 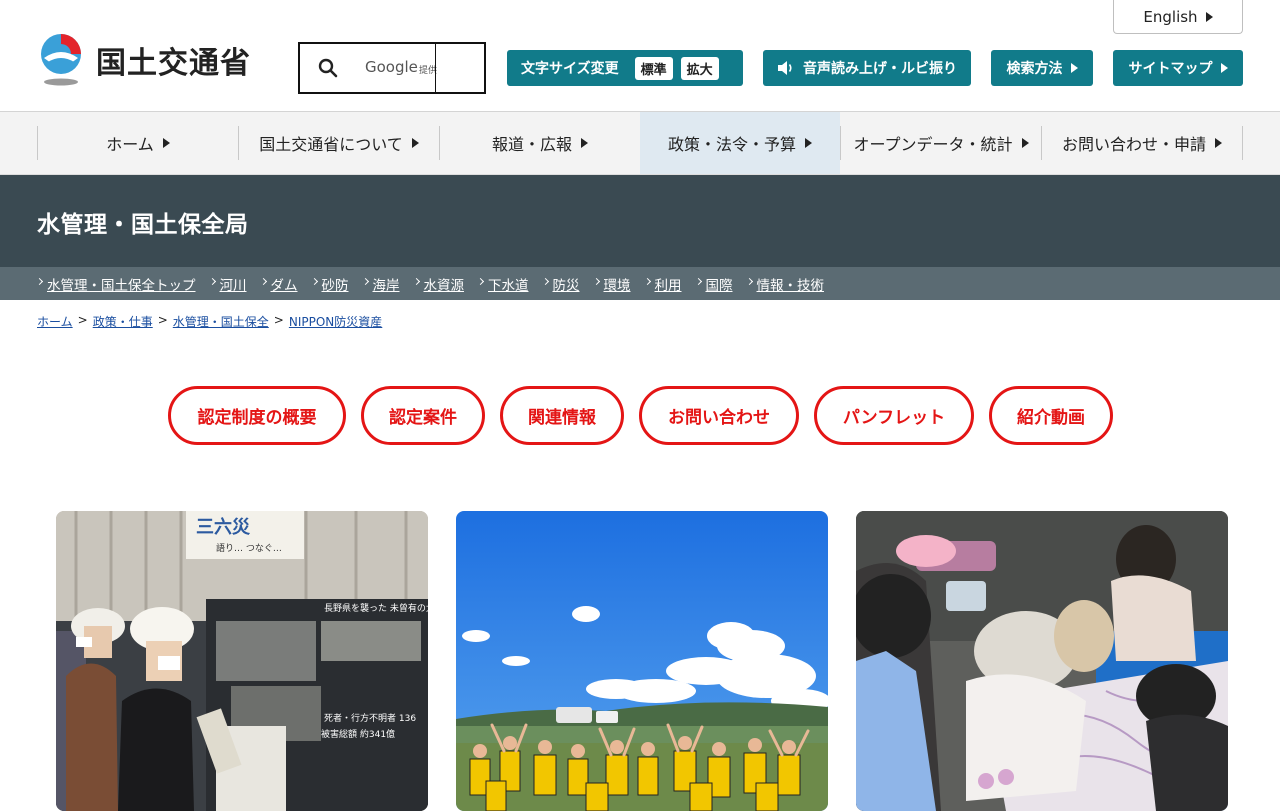 What do you see at coordinates (423, 415) in the screenshot?
I see `certified-cases-button: 認定案件` at bounding box center [423, 415].